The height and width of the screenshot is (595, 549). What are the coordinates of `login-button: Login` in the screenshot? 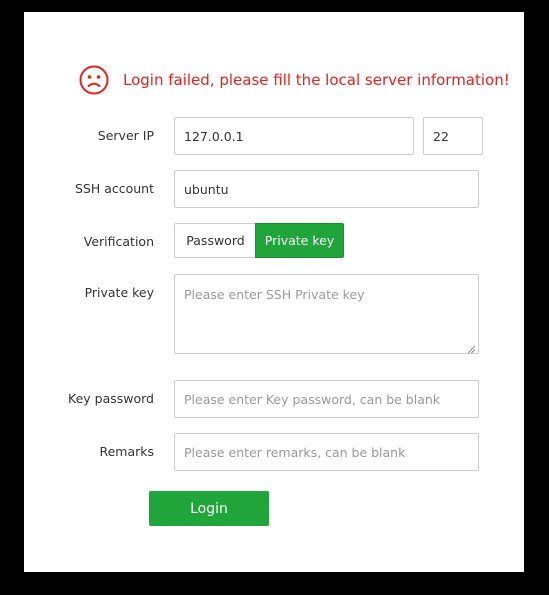 It's located at (209, 508).